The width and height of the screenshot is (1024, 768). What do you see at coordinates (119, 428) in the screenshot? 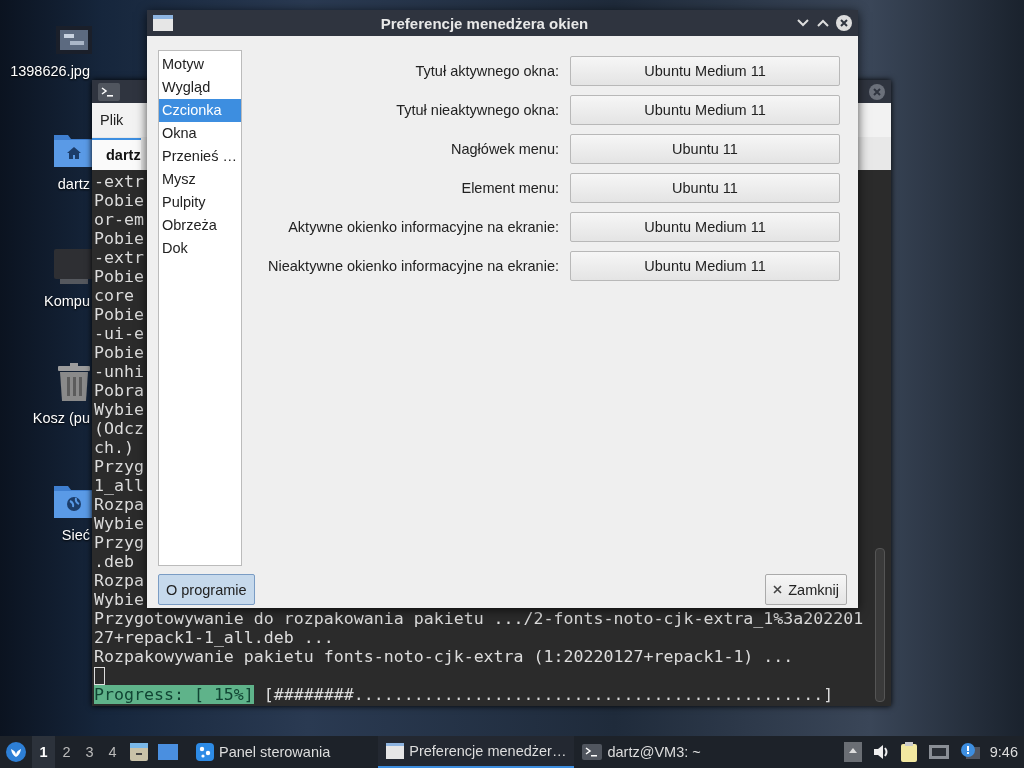
I see `terminal-line: (Odcz` at bounding box center [119, 428].